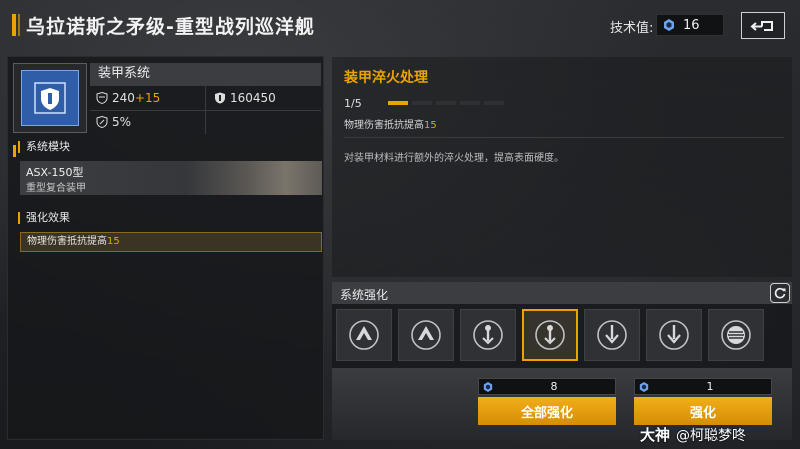 The width and height of the screenshot is (800, 449). I want to click on effect-text: 物理伤害抵抗提高, so click(67, 241).